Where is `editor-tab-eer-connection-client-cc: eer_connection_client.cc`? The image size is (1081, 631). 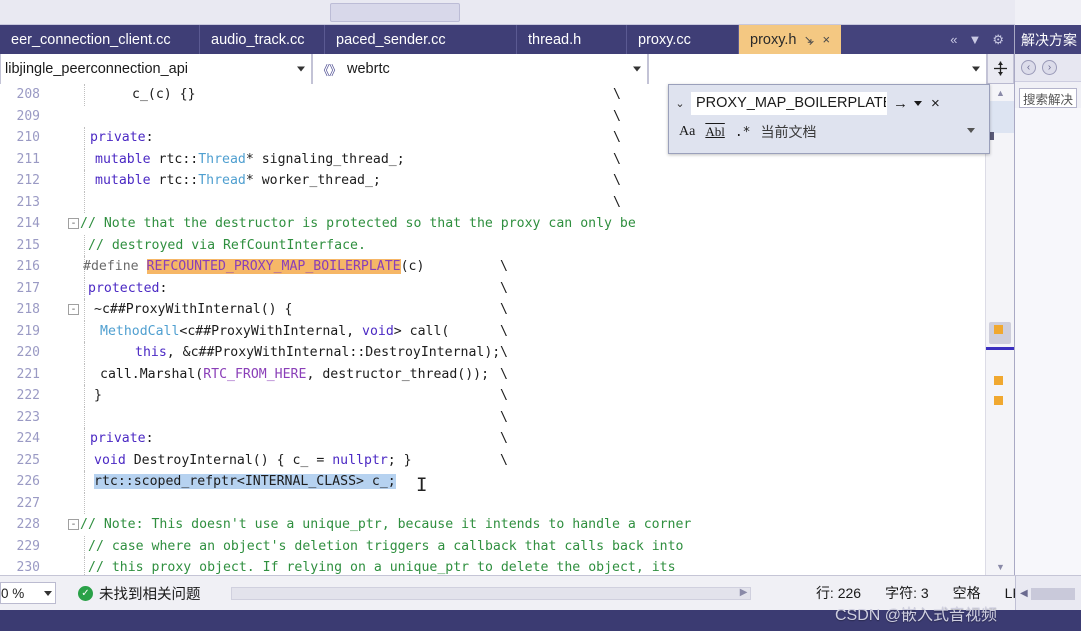
editor-tab-eer-connection-client-cc: eer_connection_client.cc is located at coordinates (100, 39).